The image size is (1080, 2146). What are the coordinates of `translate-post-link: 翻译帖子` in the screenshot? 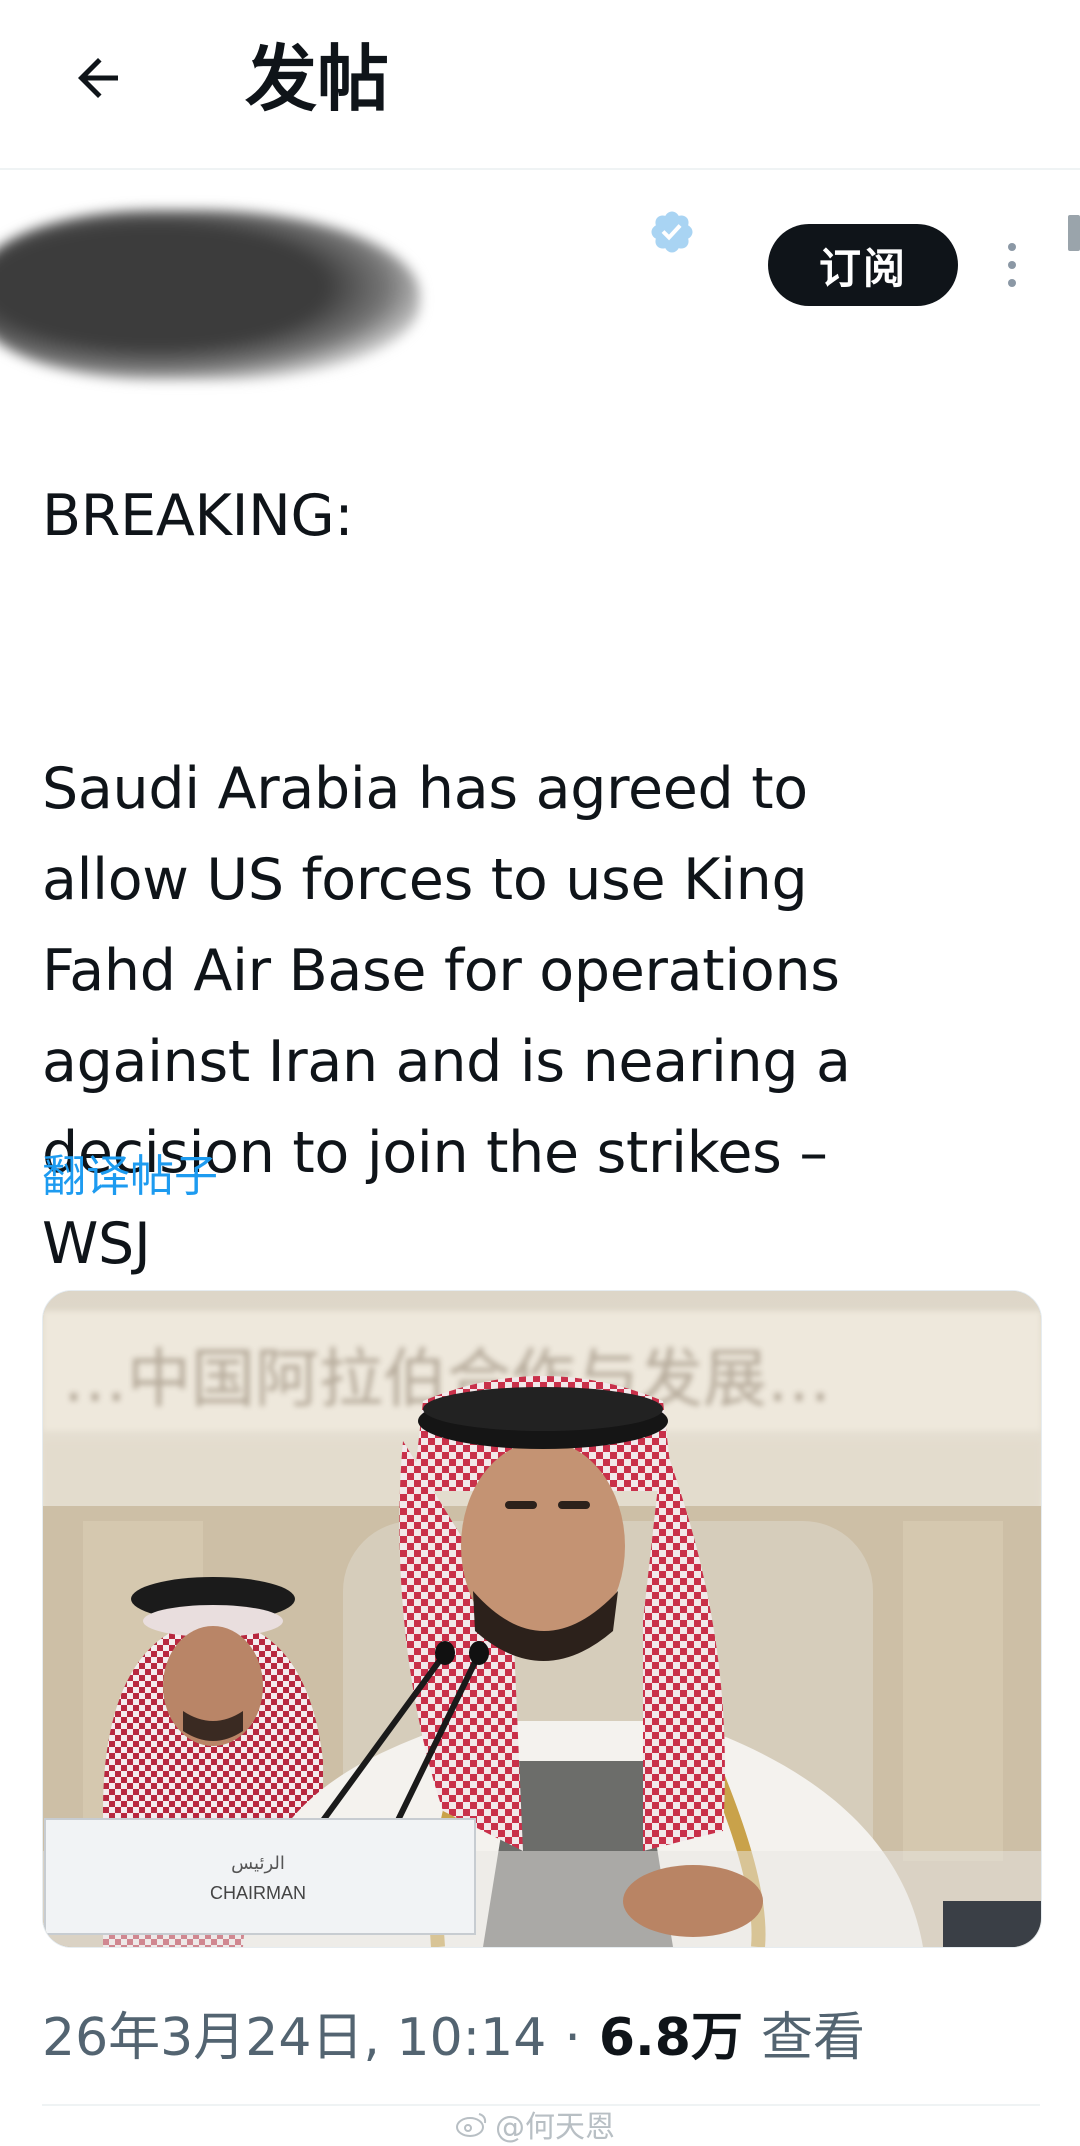 It's located at (130, 1172).